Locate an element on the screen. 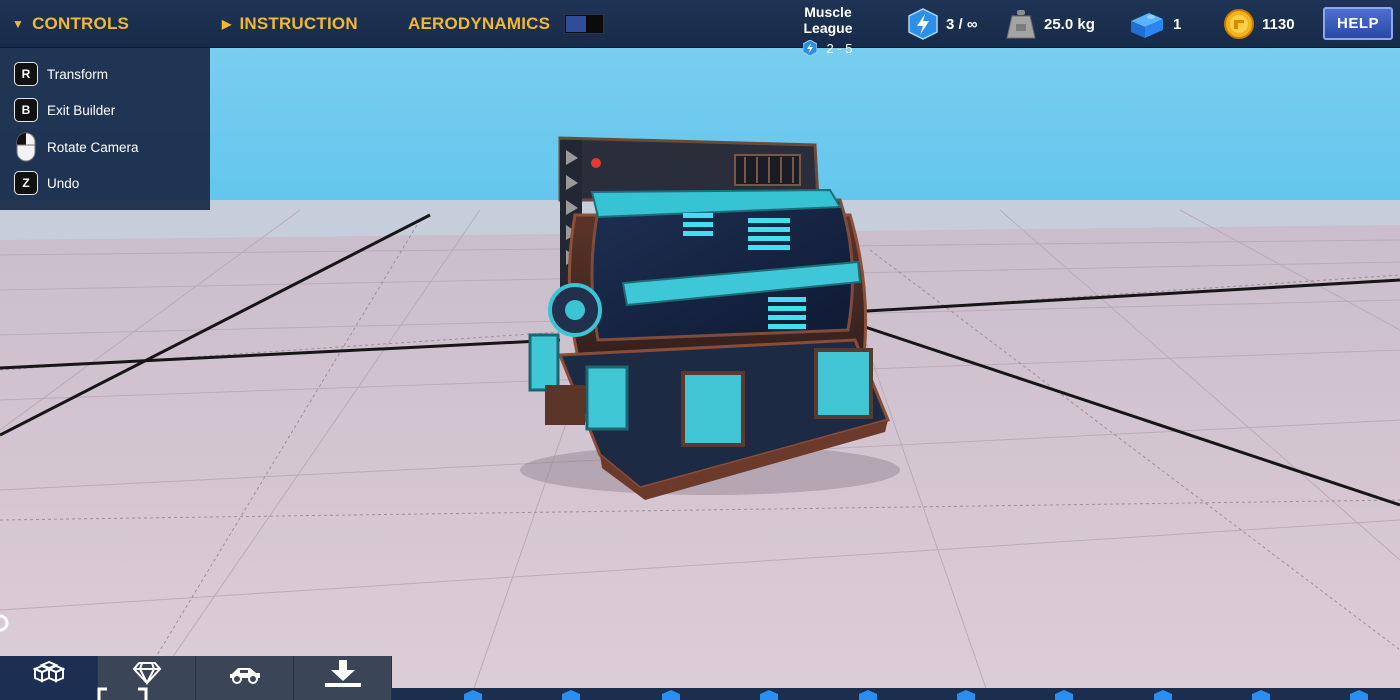  instruction-label: INSTRUCTION is located at coordinates (298, 23).